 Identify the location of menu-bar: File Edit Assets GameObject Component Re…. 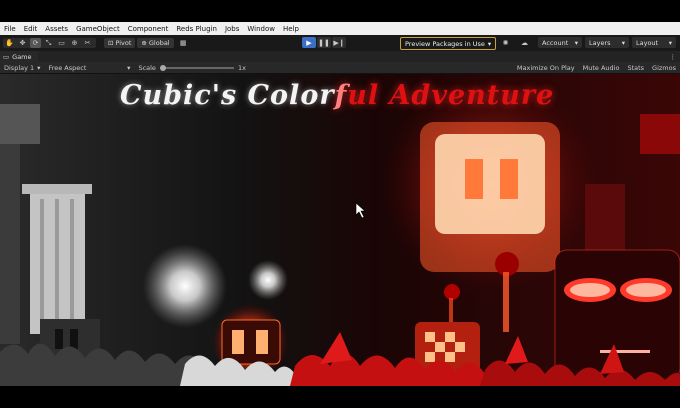
(340, 28).